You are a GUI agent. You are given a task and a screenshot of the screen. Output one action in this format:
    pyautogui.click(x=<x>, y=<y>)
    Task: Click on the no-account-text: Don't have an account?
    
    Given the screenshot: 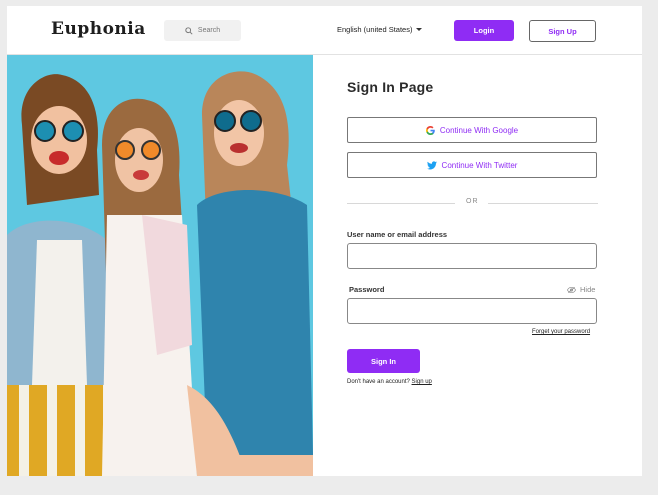 What is the action you would take?
    pyautogui.click(x=378, y=382)
    